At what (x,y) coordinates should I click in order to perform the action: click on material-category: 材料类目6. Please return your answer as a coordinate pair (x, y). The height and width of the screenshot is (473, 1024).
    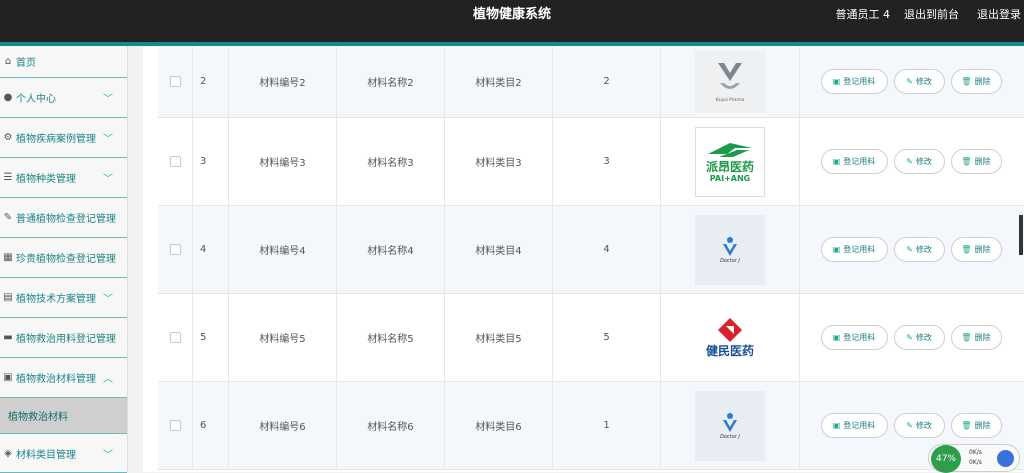
    Looking at the image, I should click on (499, 425).